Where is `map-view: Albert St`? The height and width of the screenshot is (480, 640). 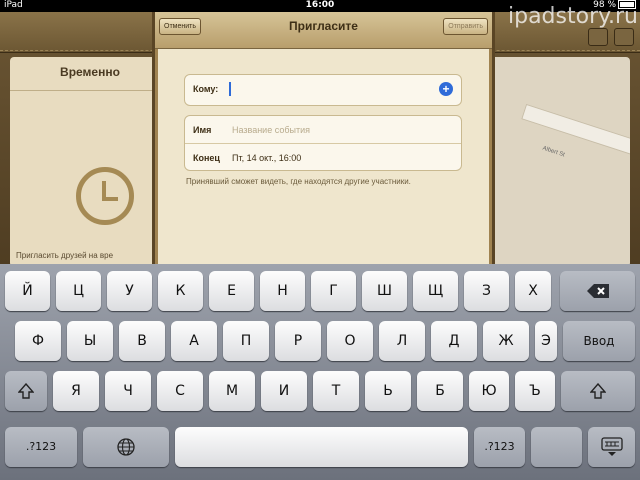 map-view: Albert St is located at coordinates (560, 162).